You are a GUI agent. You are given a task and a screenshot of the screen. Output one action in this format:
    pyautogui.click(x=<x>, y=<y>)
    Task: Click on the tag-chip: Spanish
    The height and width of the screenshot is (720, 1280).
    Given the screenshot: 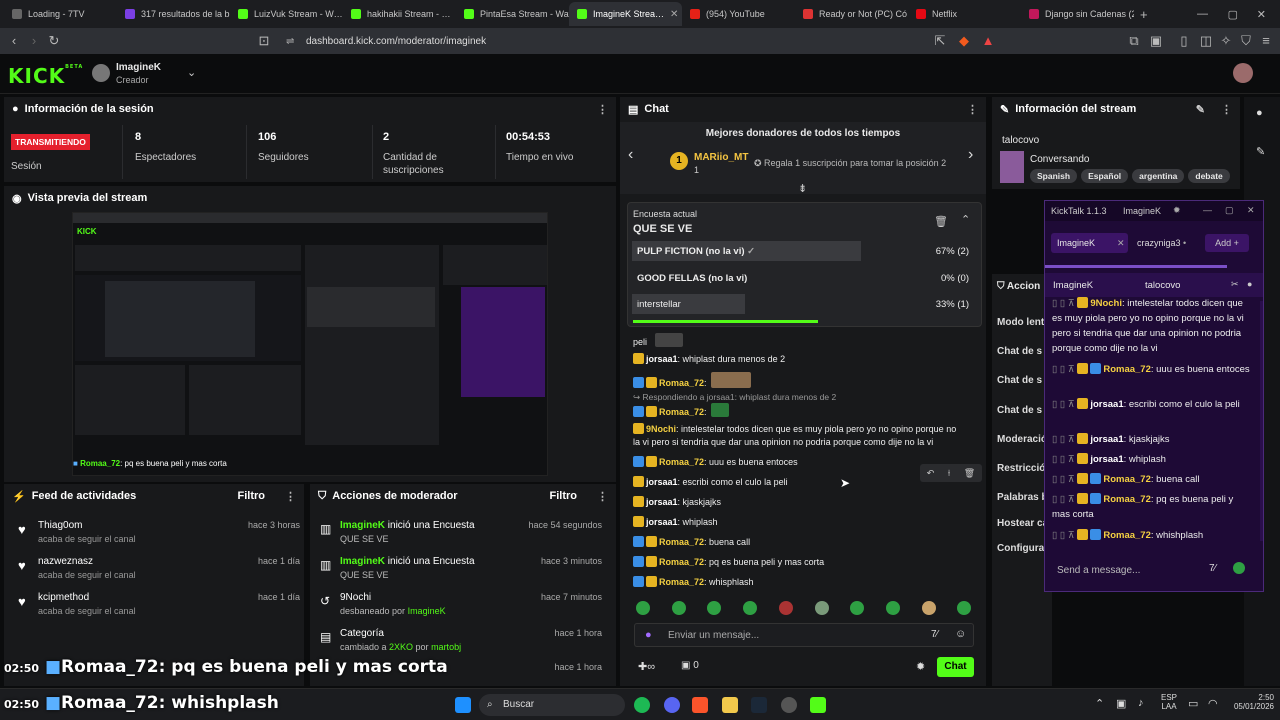 What is the action you would take?
    pyautogui.click(x=1054, y=176)
    